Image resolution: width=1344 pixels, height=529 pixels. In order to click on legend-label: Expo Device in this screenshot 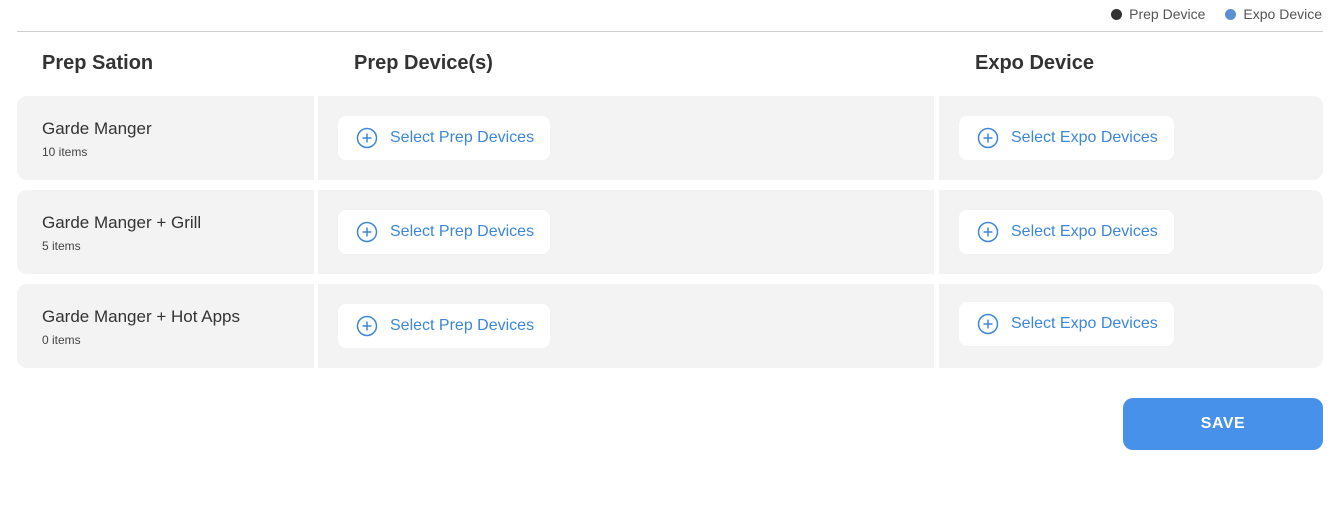, I will do `click(1282, 14)`.